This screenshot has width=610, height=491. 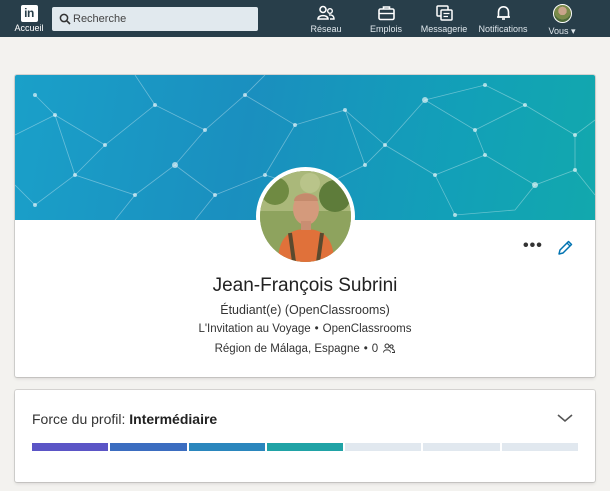 I want to click on profile-strength-meter, so click(x=305, y=447).